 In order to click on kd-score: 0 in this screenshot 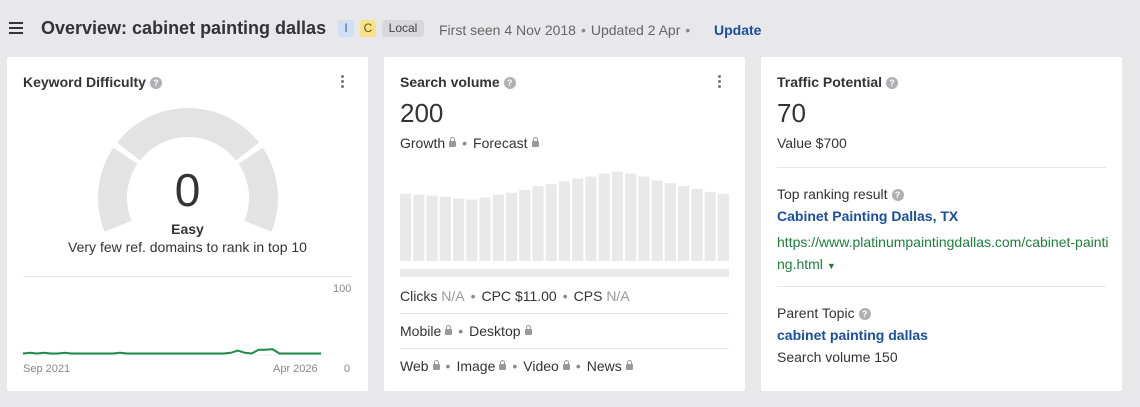, I will do `click(187, 190)`.